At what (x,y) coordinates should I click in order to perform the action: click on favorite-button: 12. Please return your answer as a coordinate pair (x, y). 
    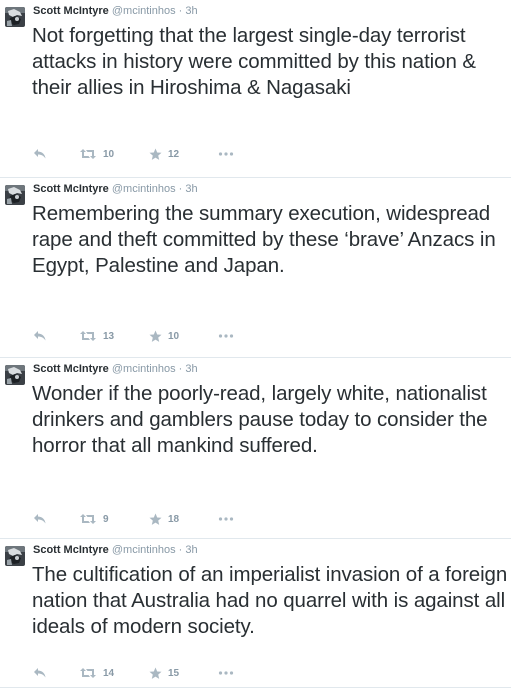
    Looking at the image, I should click on (164, 154).